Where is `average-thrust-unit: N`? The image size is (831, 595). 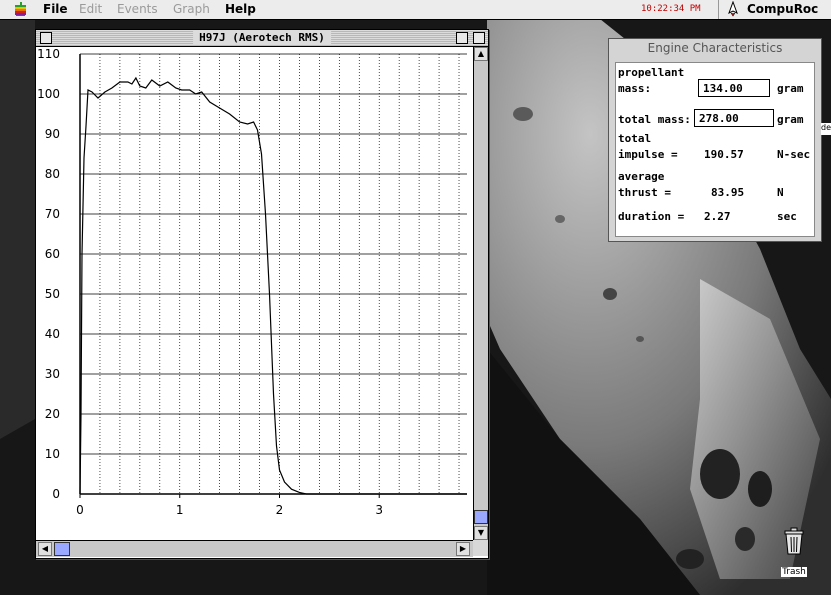
average-thrust-unit: N is located at coordinates (780, 192).